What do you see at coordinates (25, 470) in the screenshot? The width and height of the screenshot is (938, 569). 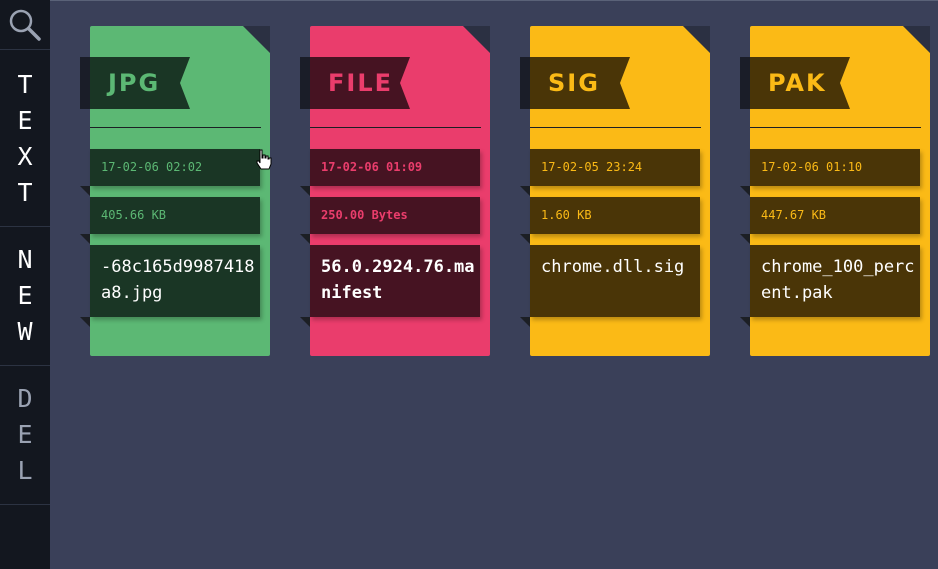 I see `nav-letter: L` at bounding box center [25, 470].